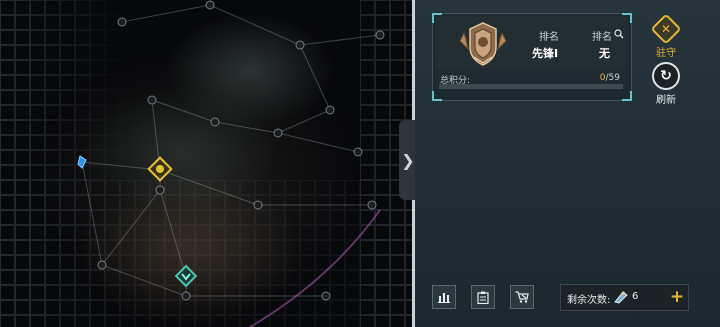 This screenshot has height=327, width=720. I want to click on cart-icon, so click(522, 297).